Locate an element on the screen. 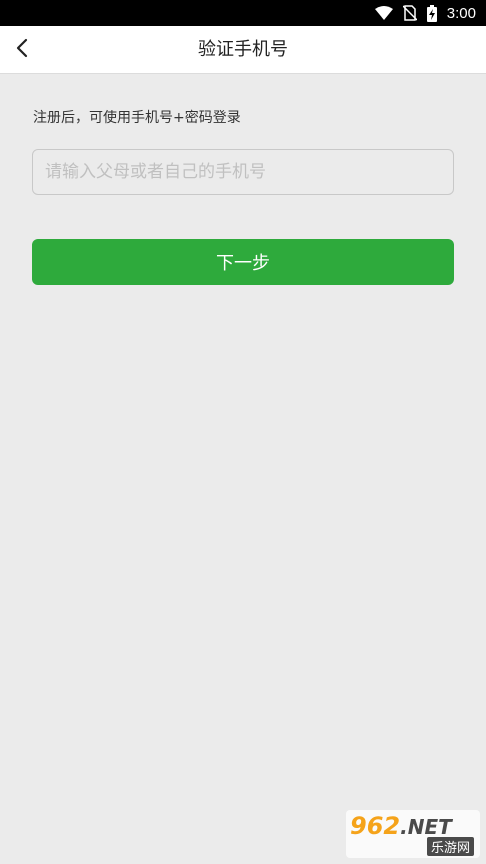 This screenshot has width=486, height=864. back-button is located at coordinates (22, 50).